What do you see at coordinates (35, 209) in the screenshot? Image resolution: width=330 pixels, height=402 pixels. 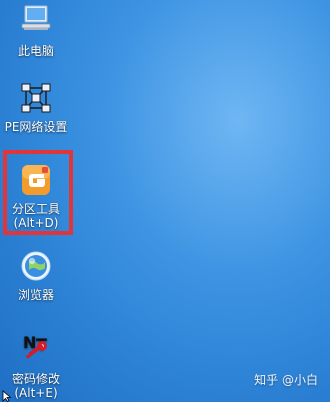 I see `partition-tool-label: 分区工具` at bounding box center [35, 209].